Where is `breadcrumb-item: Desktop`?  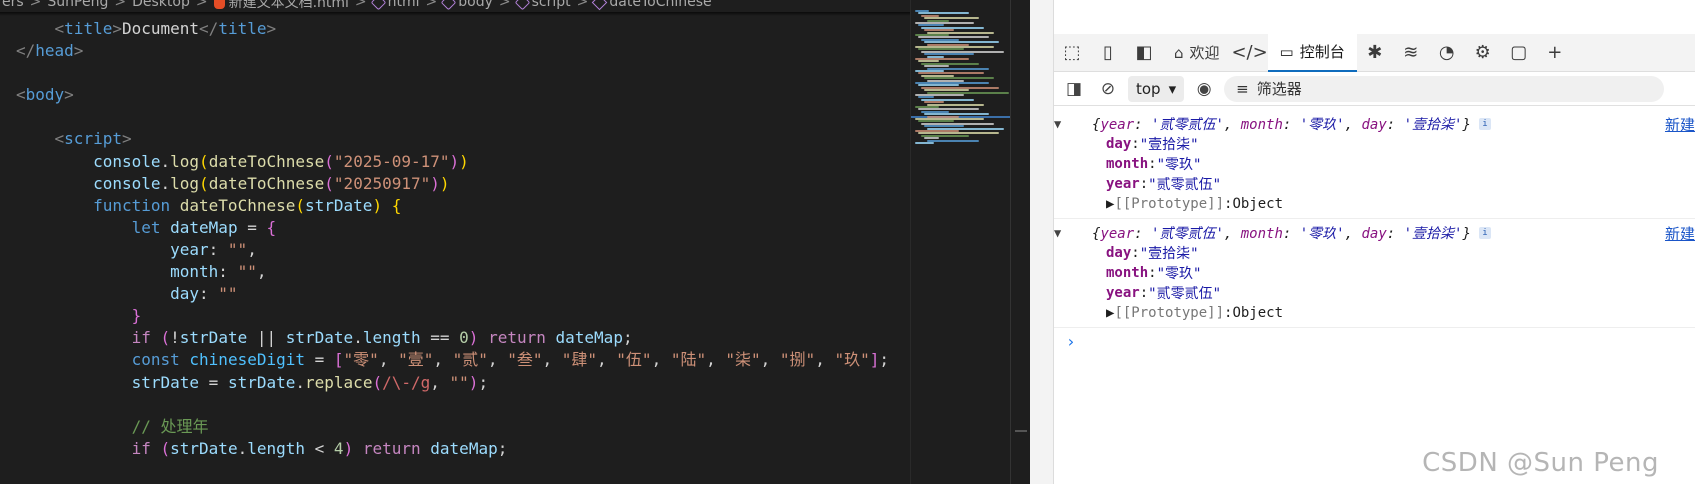 breadcrumb-item: Desktop is located at coordinates (161, 5).